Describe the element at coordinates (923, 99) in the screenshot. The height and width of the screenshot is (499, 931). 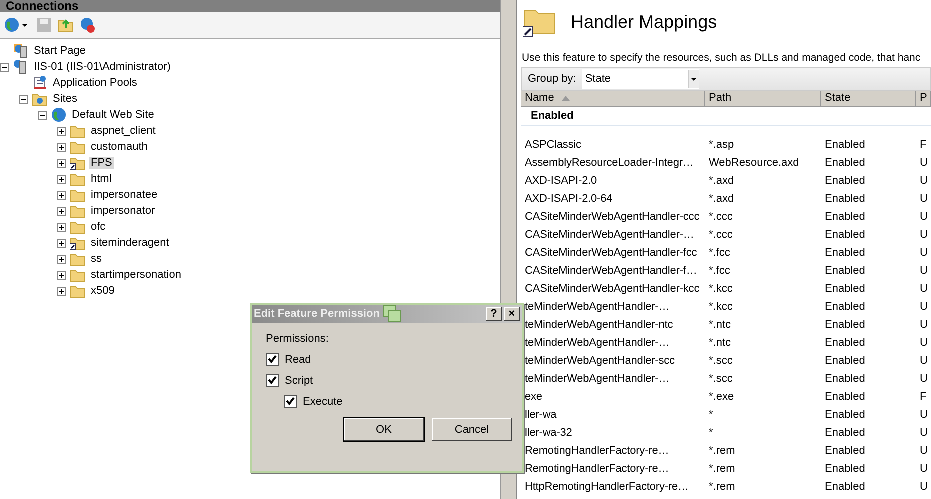
I see `column-header: P` at that location.